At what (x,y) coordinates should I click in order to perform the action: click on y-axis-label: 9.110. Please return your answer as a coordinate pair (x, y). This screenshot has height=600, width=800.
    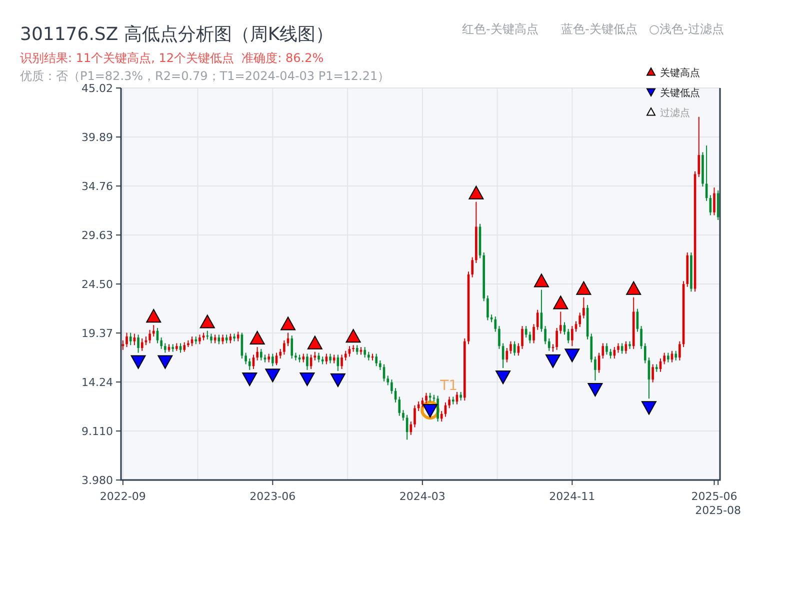
    Looking at the image, I should click on (97, 431).